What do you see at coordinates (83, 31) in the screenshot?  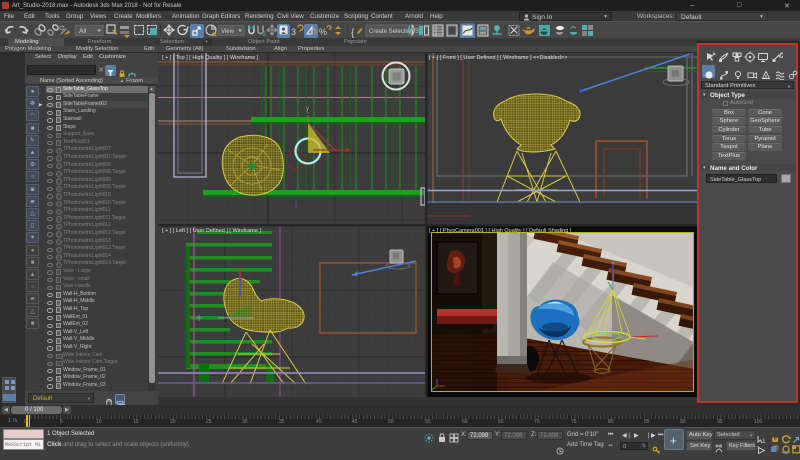 I see `svg-text: All` at bounding box center [83, 31].